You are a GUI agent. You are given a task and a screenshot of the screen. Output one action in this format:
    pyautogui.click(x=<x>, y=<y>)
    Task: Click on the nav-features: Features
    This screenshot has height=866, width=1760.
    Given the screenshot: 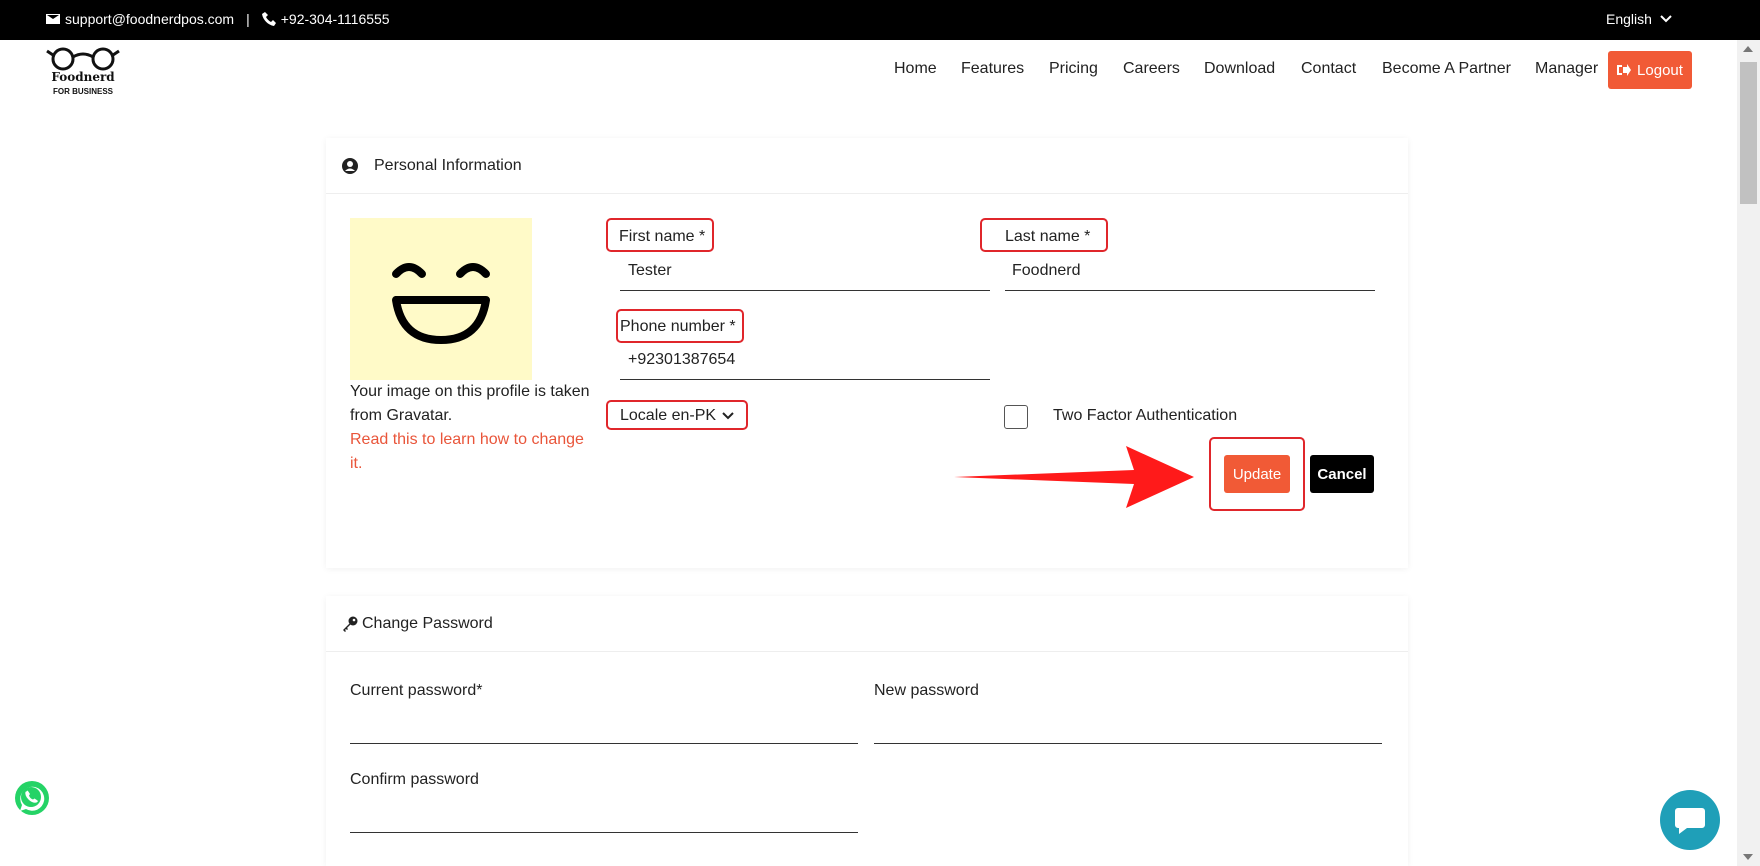 What is the action you would take?
    pyautogui.click(x=992, y=69)
    